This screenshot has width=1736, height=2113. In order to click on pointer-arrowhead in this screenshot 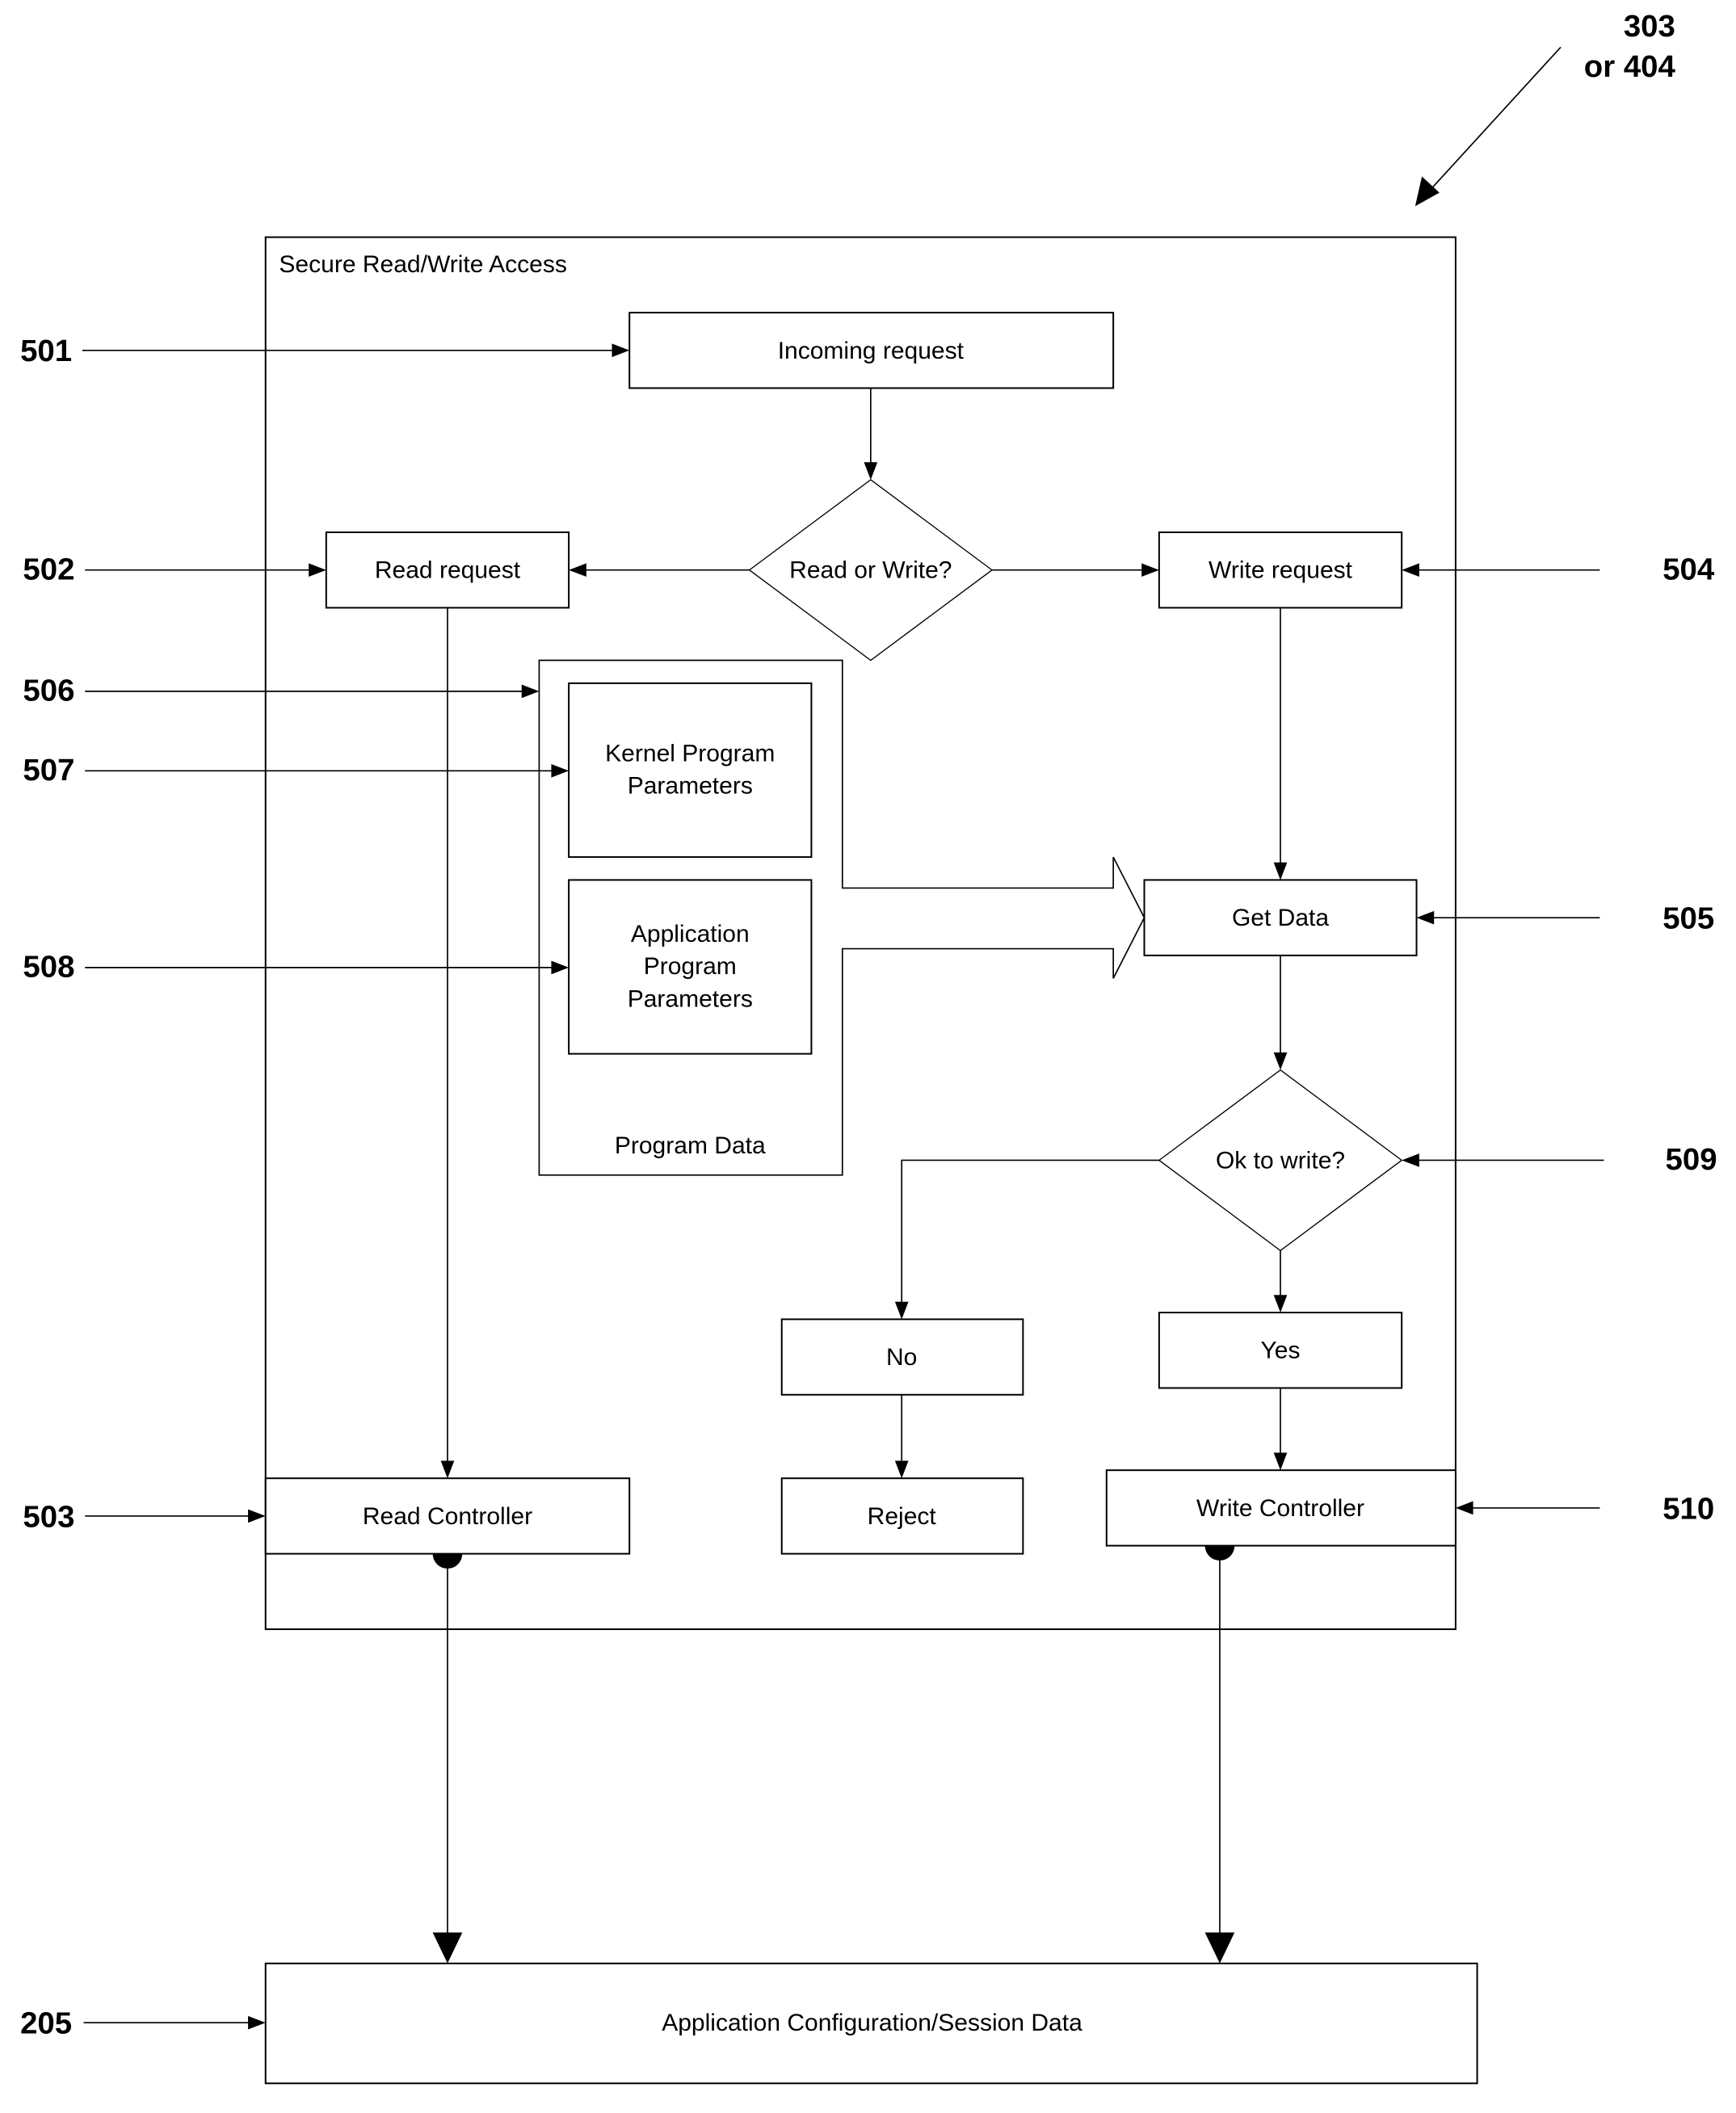, I will do `click(1427, 191)`.